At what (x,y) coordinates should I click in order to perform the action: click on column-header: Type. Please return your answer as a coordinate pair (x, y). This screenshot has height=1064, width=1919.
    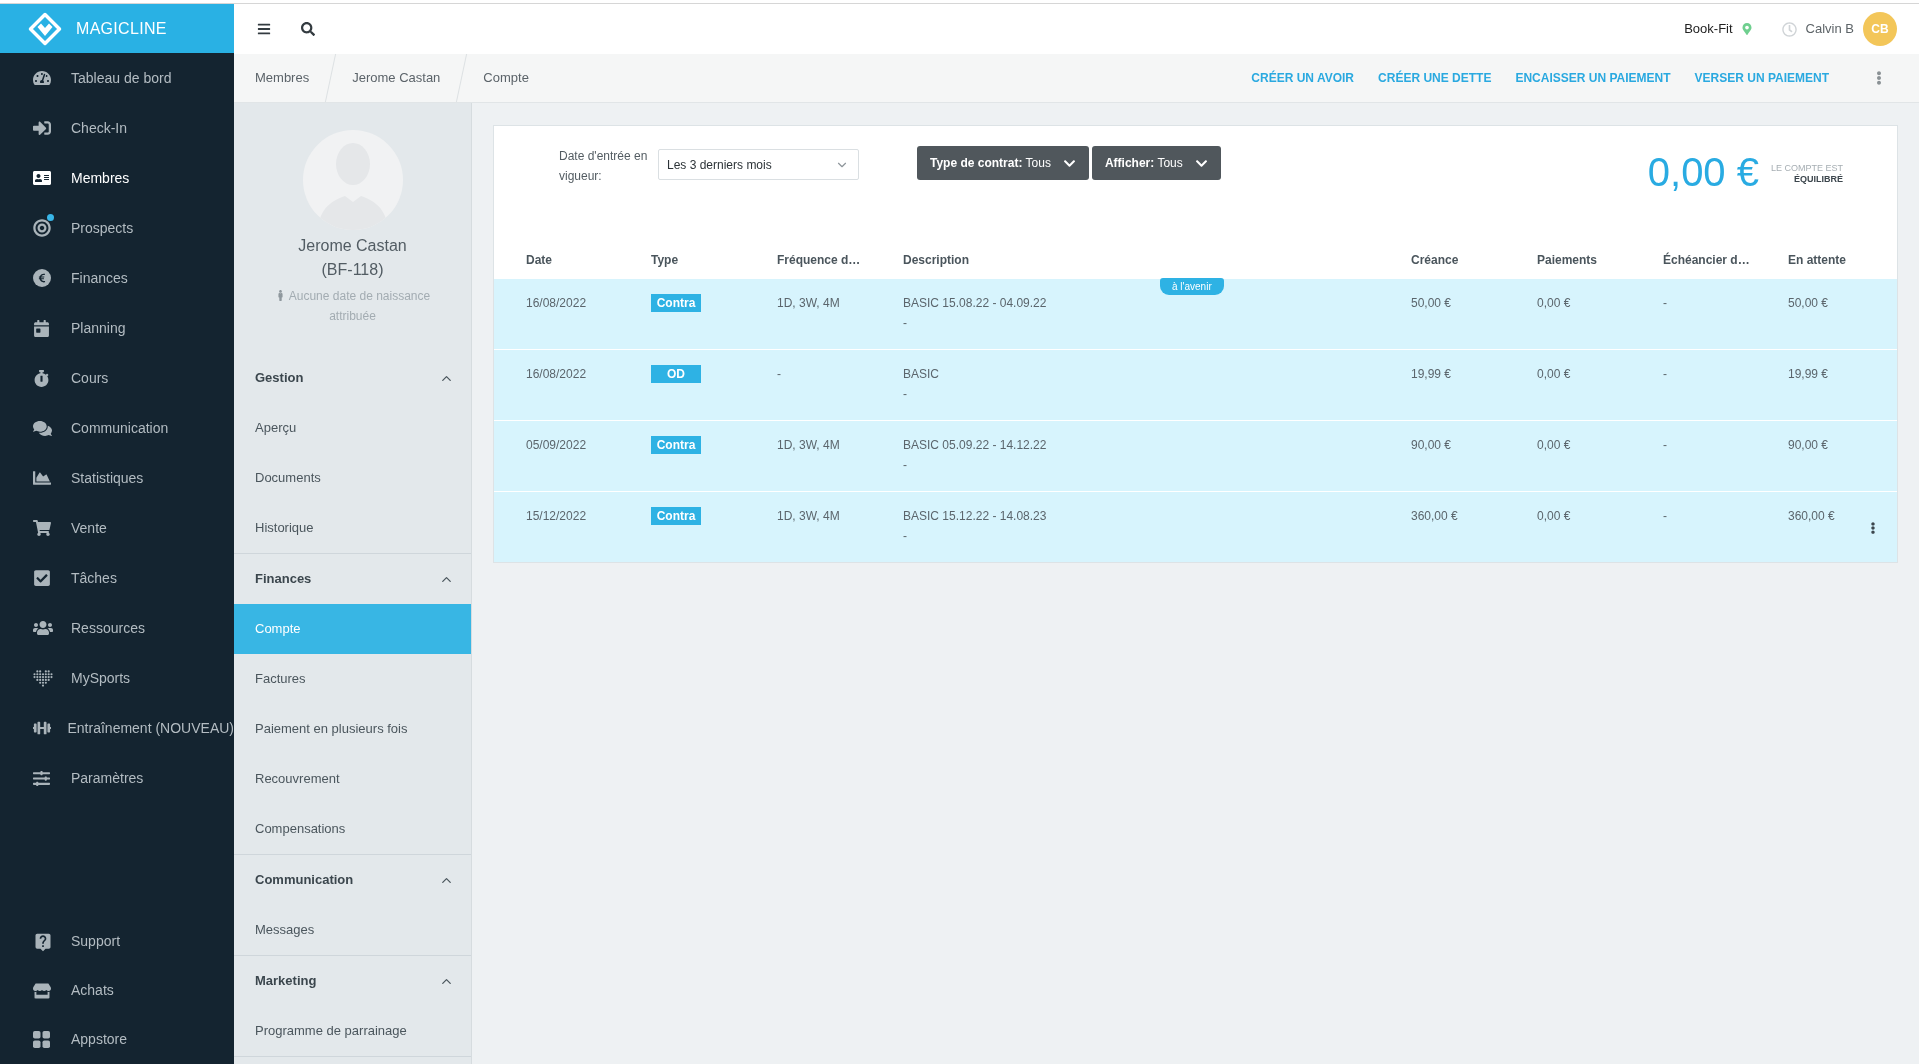
    Looking at the image, I should click on (665, 259).